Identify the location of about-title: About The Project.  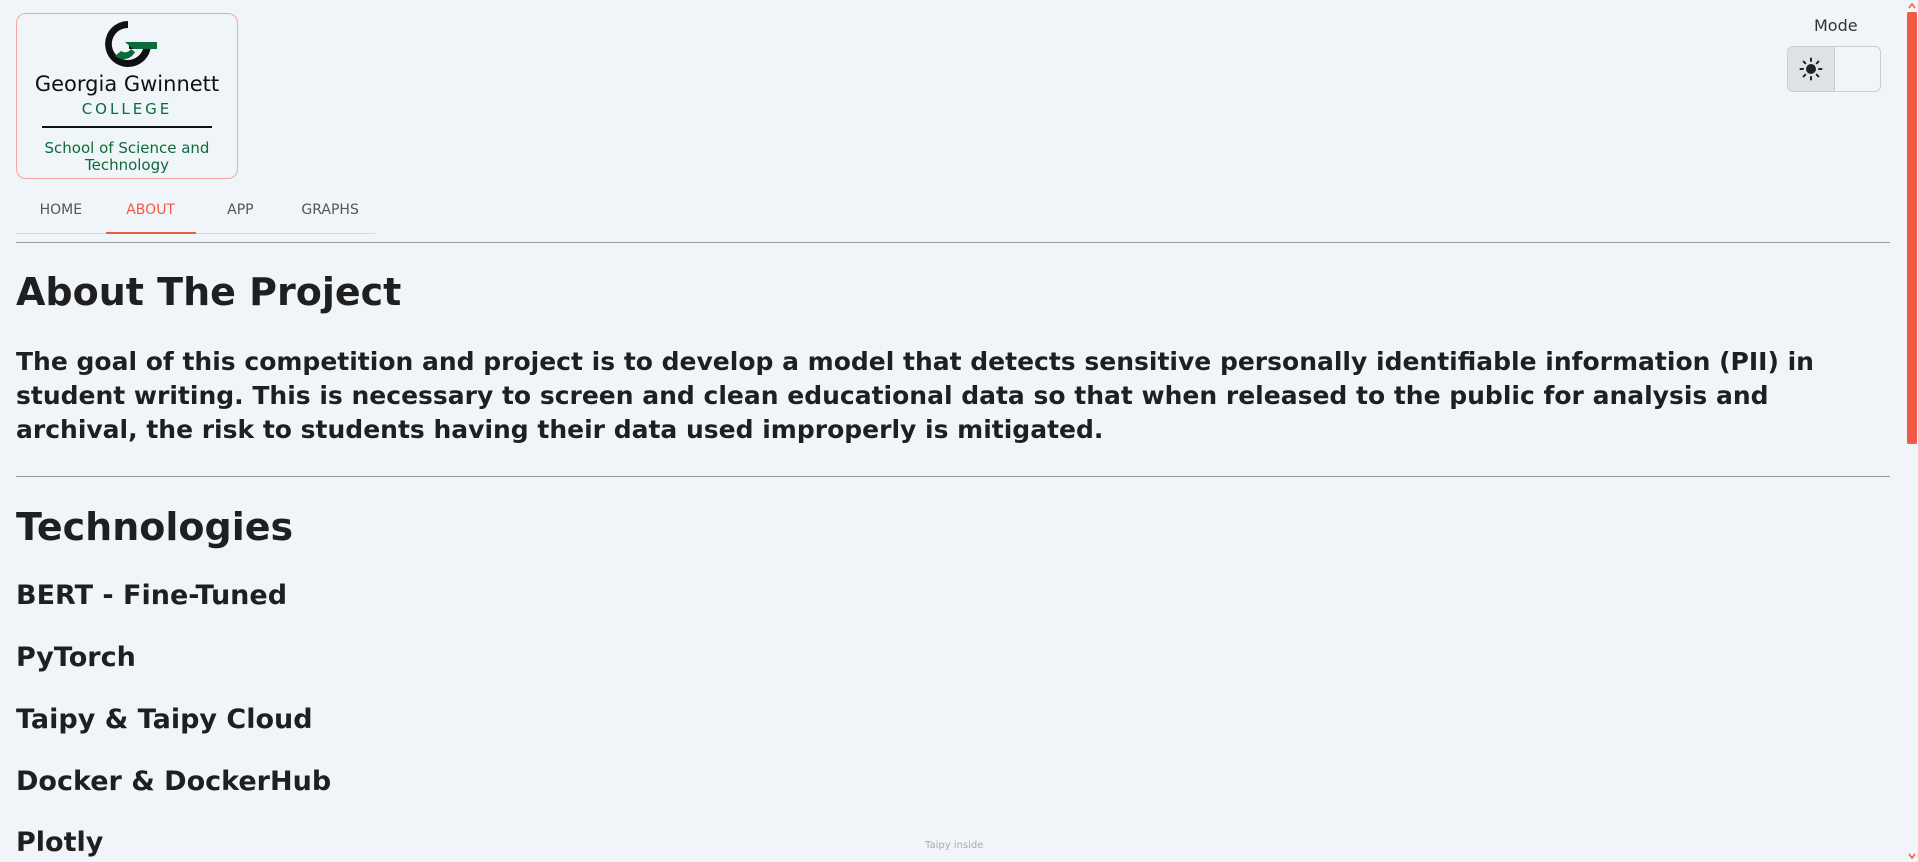
(209, 292).